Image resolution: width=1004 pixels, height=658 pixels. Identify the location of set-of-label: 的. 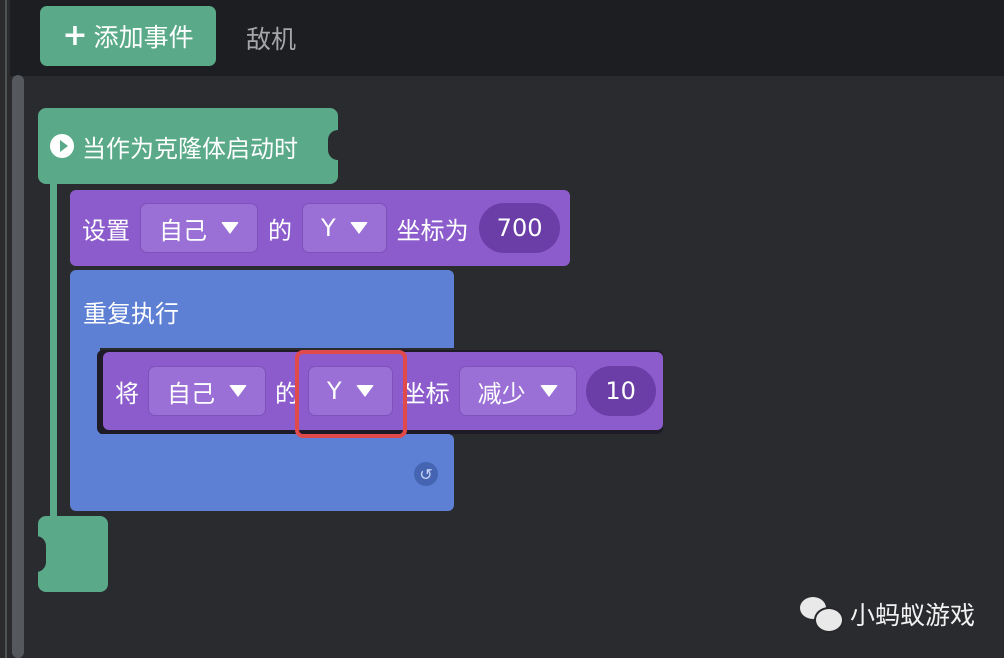
(280, 230).